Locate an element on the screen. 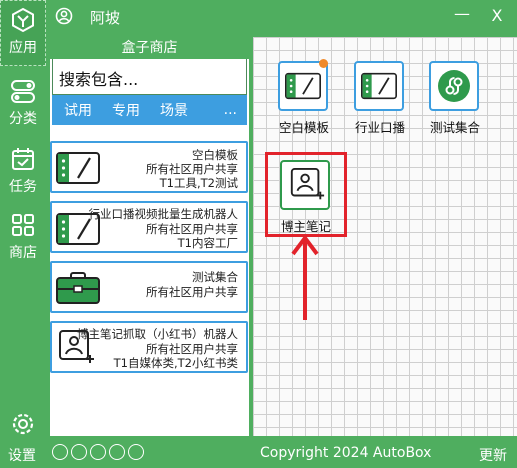 The width and height of the screenshot is (517, 468). page-dots is located at coordinates (98, 452).